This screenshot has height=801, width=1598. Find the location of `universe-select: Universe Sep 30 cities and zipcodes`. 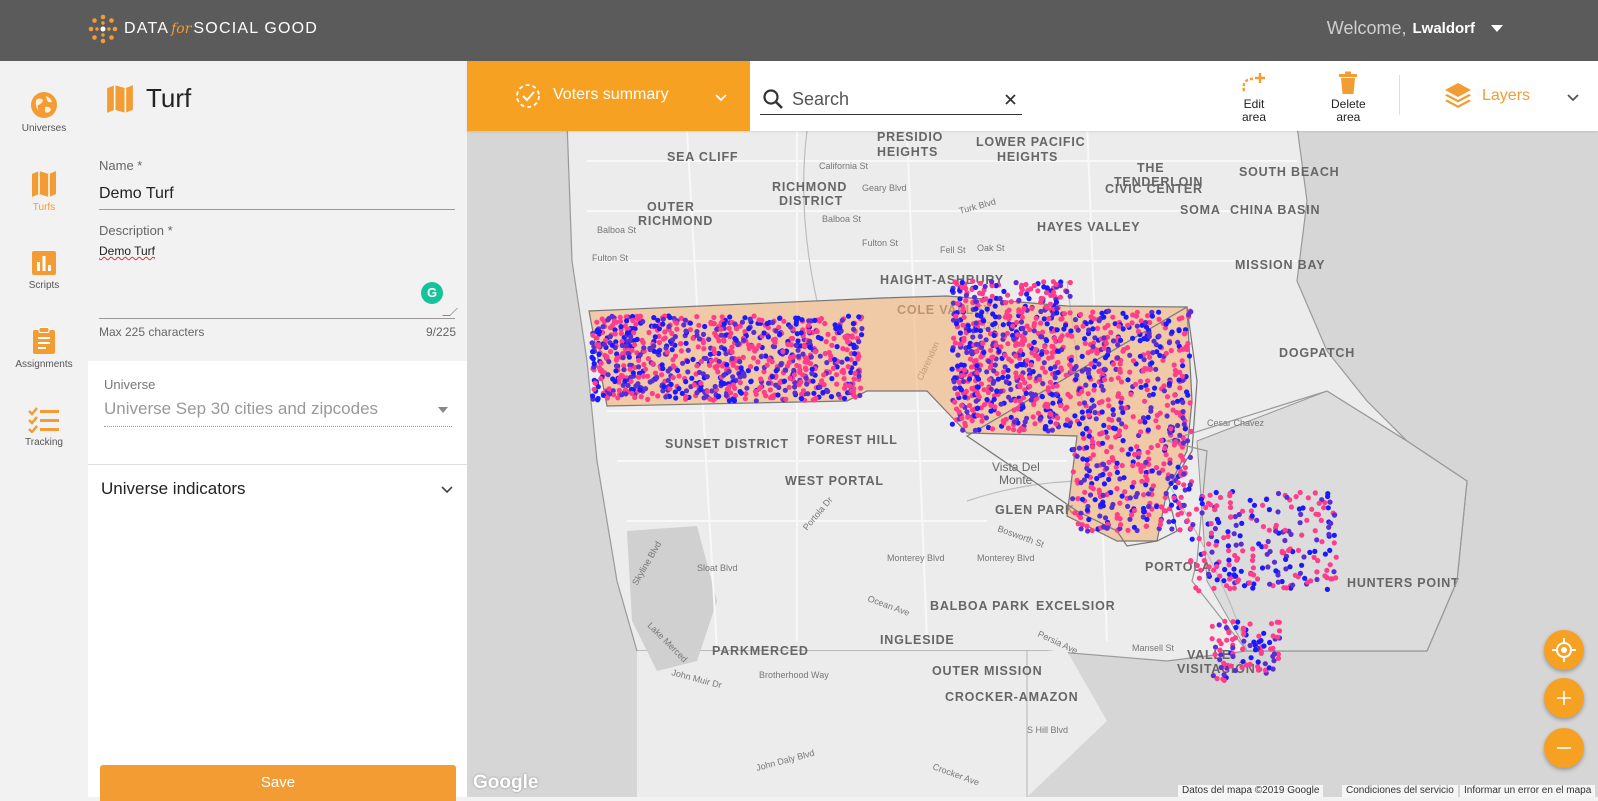

universe-select: Universe Sep 30 cities and zipcodes is located at coordinates (278, 413).